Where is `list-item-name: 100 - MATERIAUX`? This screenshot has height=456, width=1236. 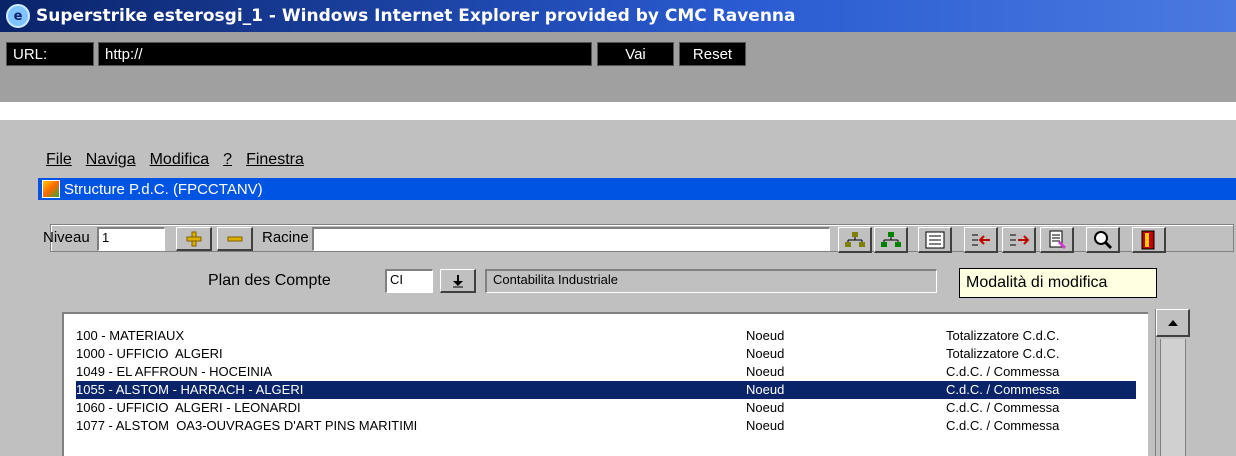
list-item-name: 100 - MATERIAUX is located at coordinates (130, 335).